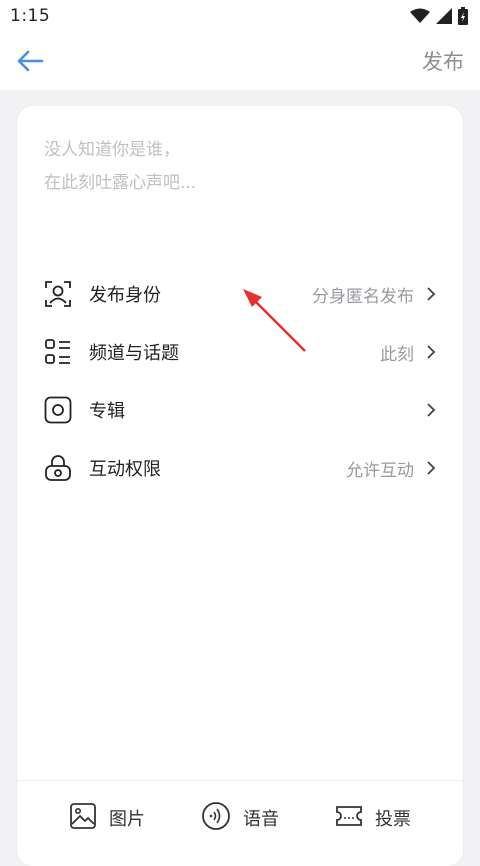 This screenshot has width=480, height=866. Describe the element at coordinates (393, 819) in the screenshot. I see `tool-label: 投票` at that location.